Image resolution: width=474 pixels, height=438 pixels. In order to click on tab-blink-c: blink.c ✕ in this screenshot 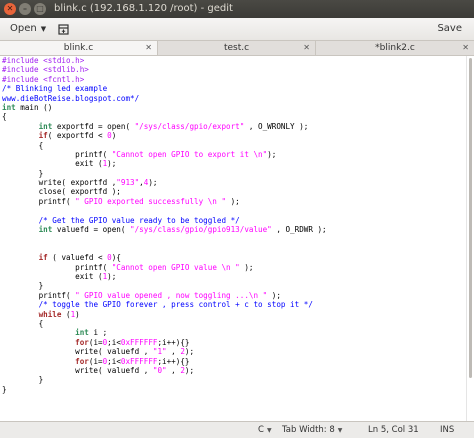, I will do `click(79, 48)`.